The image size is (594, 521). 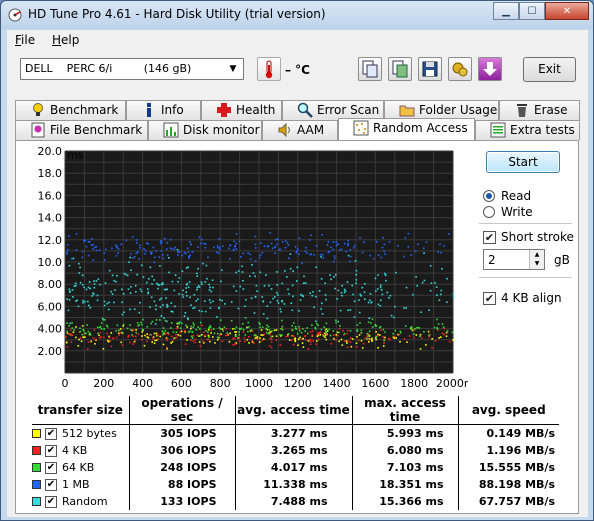 What do you see at coordinates (370, 69) in the screenshot?
I see `copy-info-button` at bounding box center [370, 69].